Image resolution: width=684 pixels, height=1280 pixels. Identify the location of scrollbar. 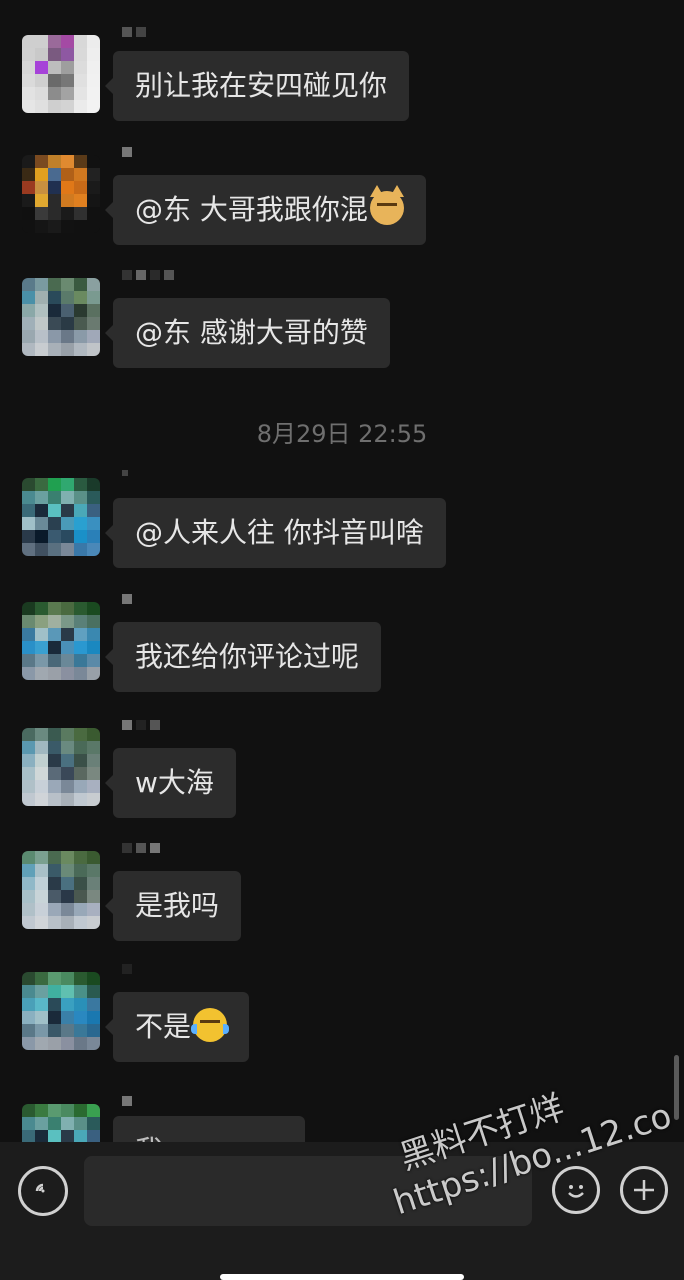
(676, 1087).